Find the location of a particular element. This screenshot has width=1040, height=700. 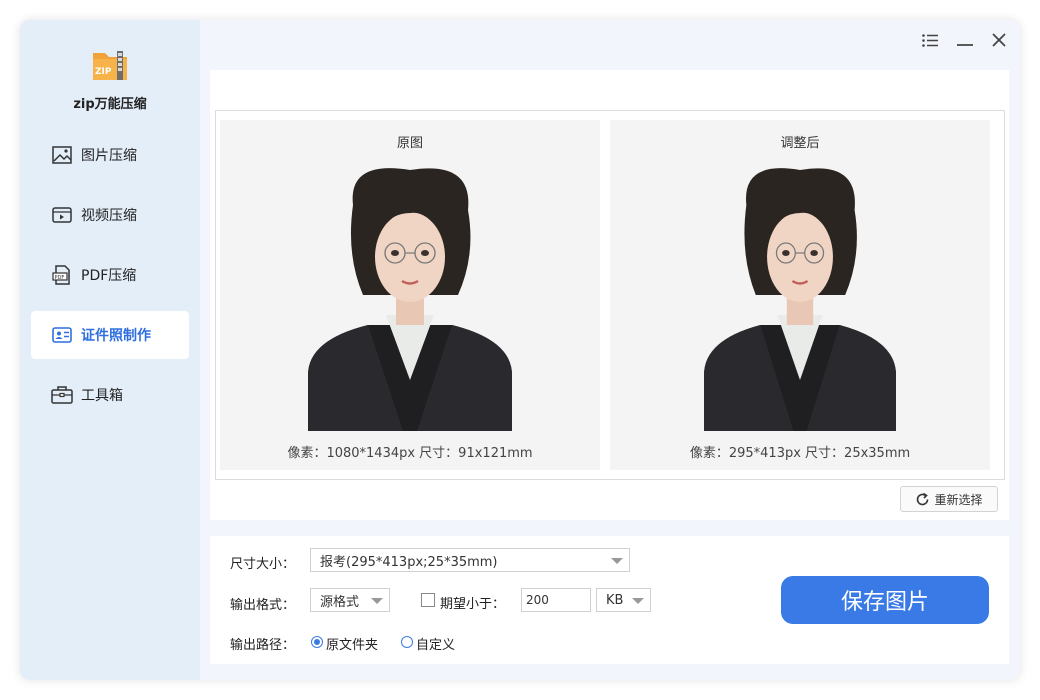

adjusted-info: 像素：295*413px 尺寸：25x35mm is located at coordinates (800, 453).